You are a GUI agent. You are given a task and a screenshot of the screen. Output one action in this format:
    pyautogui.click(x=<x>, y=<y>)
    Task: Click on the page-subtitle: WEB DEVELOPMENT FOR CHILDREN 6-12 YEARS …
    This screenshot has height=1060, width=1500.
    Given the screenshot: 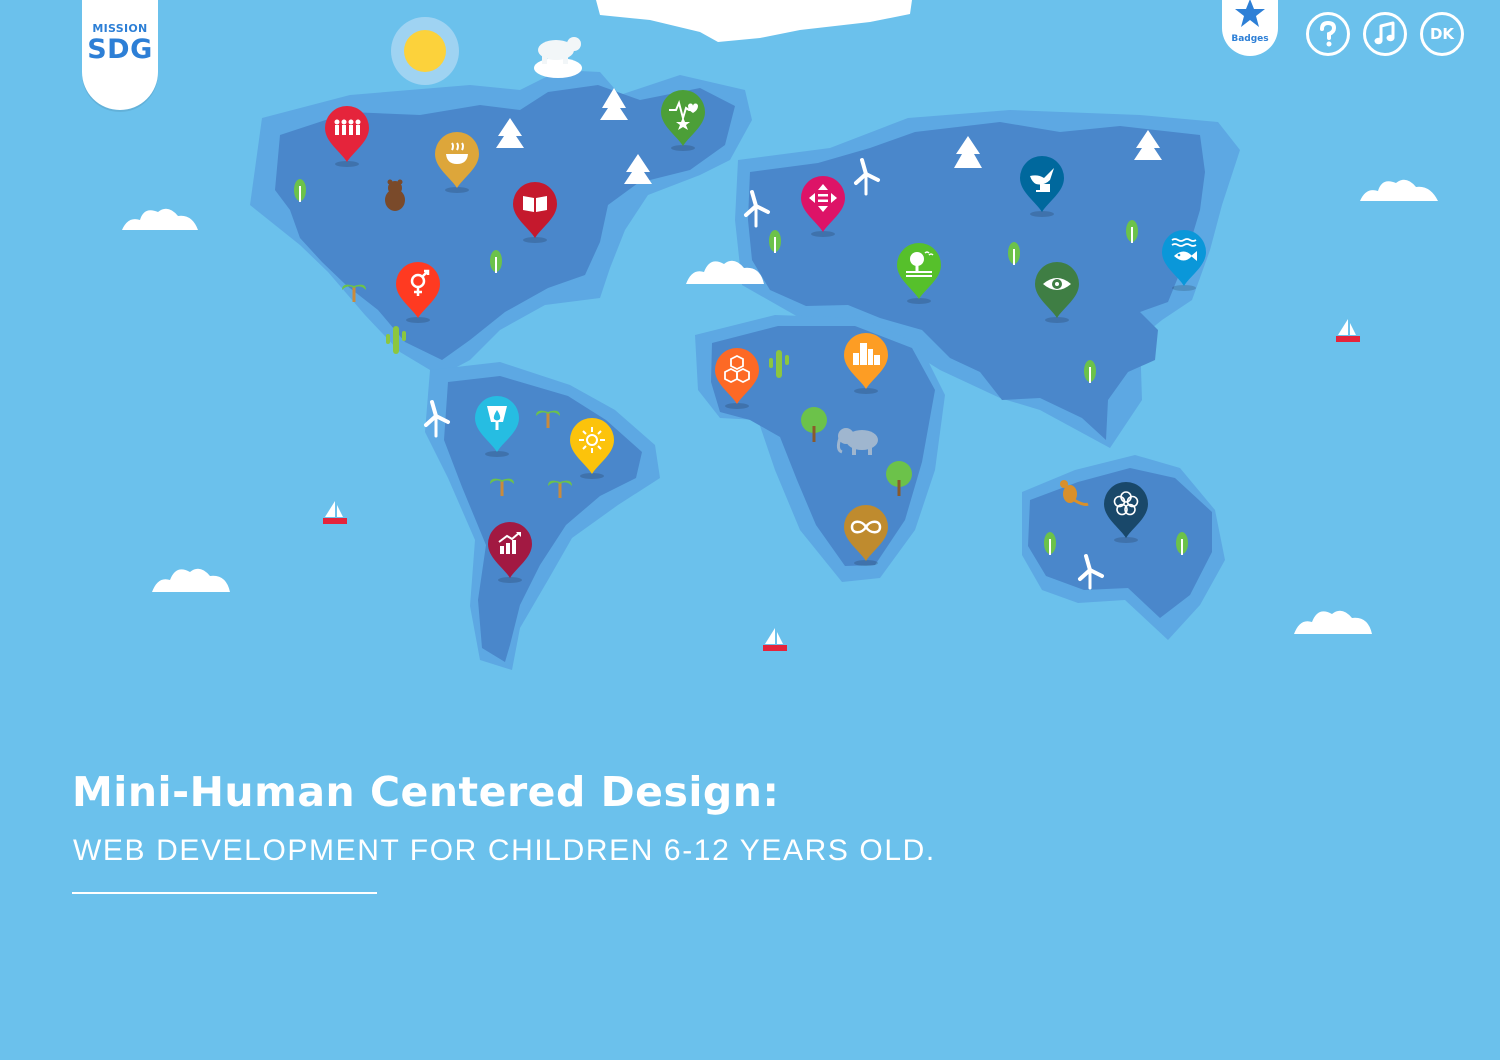 What is the action you would take?
    pyautogui.click(x=504, y=850)
    